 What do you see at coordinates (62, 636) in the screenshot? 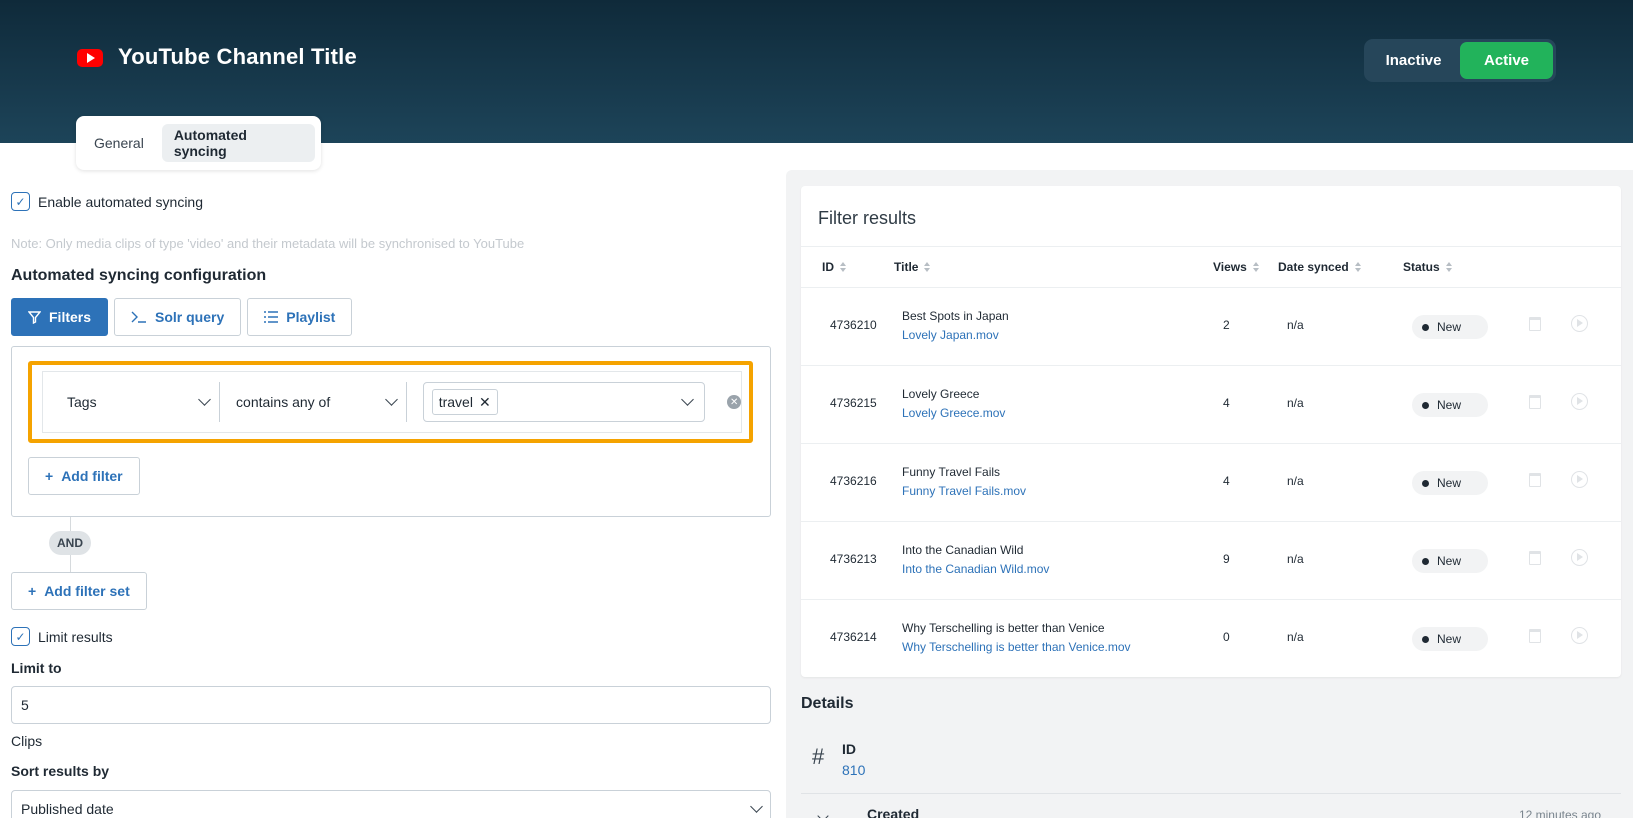
I see `limit-results-row: ✓ Limit results` at bounding box center [62, 636].